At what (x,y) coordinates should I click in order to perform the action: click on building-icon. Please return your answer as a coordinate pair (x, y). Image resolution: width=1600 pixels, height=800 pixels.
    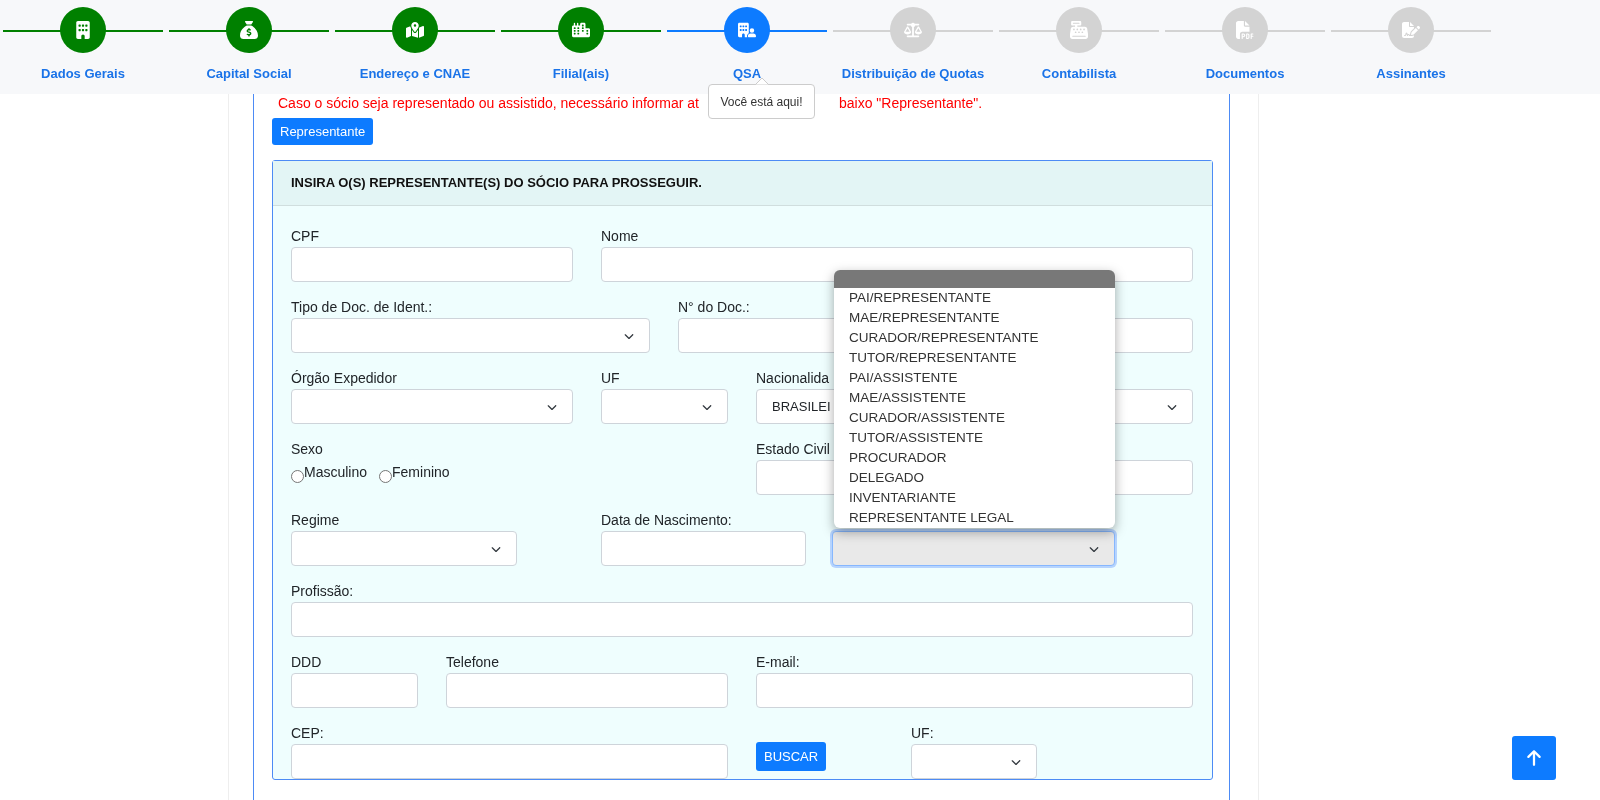
    Looking at the image, I should click on (83, 30).